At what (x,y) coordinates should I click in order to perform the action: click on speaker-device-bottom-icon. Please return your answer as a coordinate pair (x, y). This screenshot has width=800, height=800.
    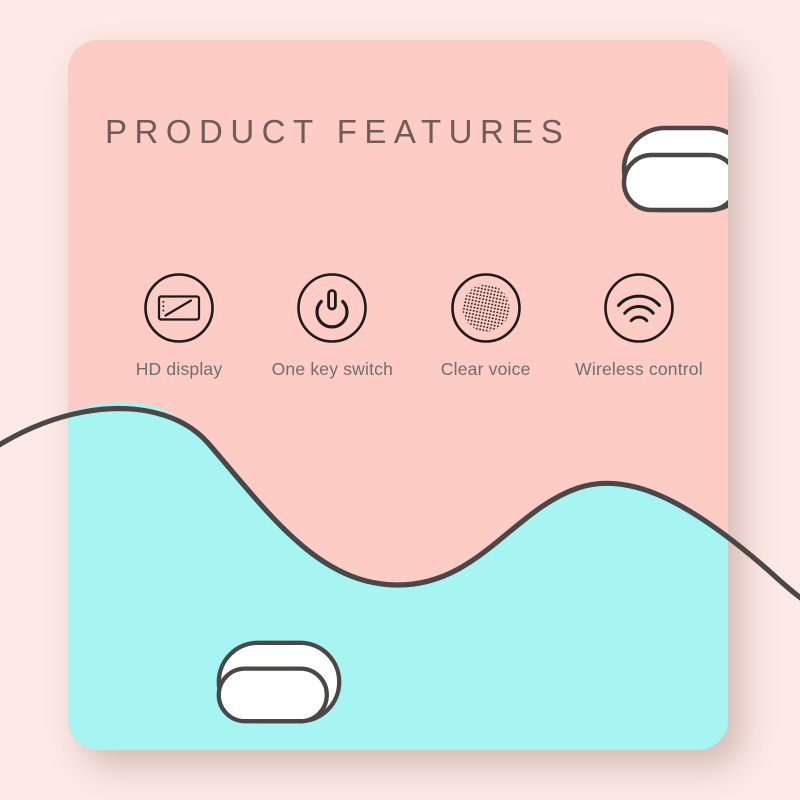
    Looking at the image, I should click on (279, 682).